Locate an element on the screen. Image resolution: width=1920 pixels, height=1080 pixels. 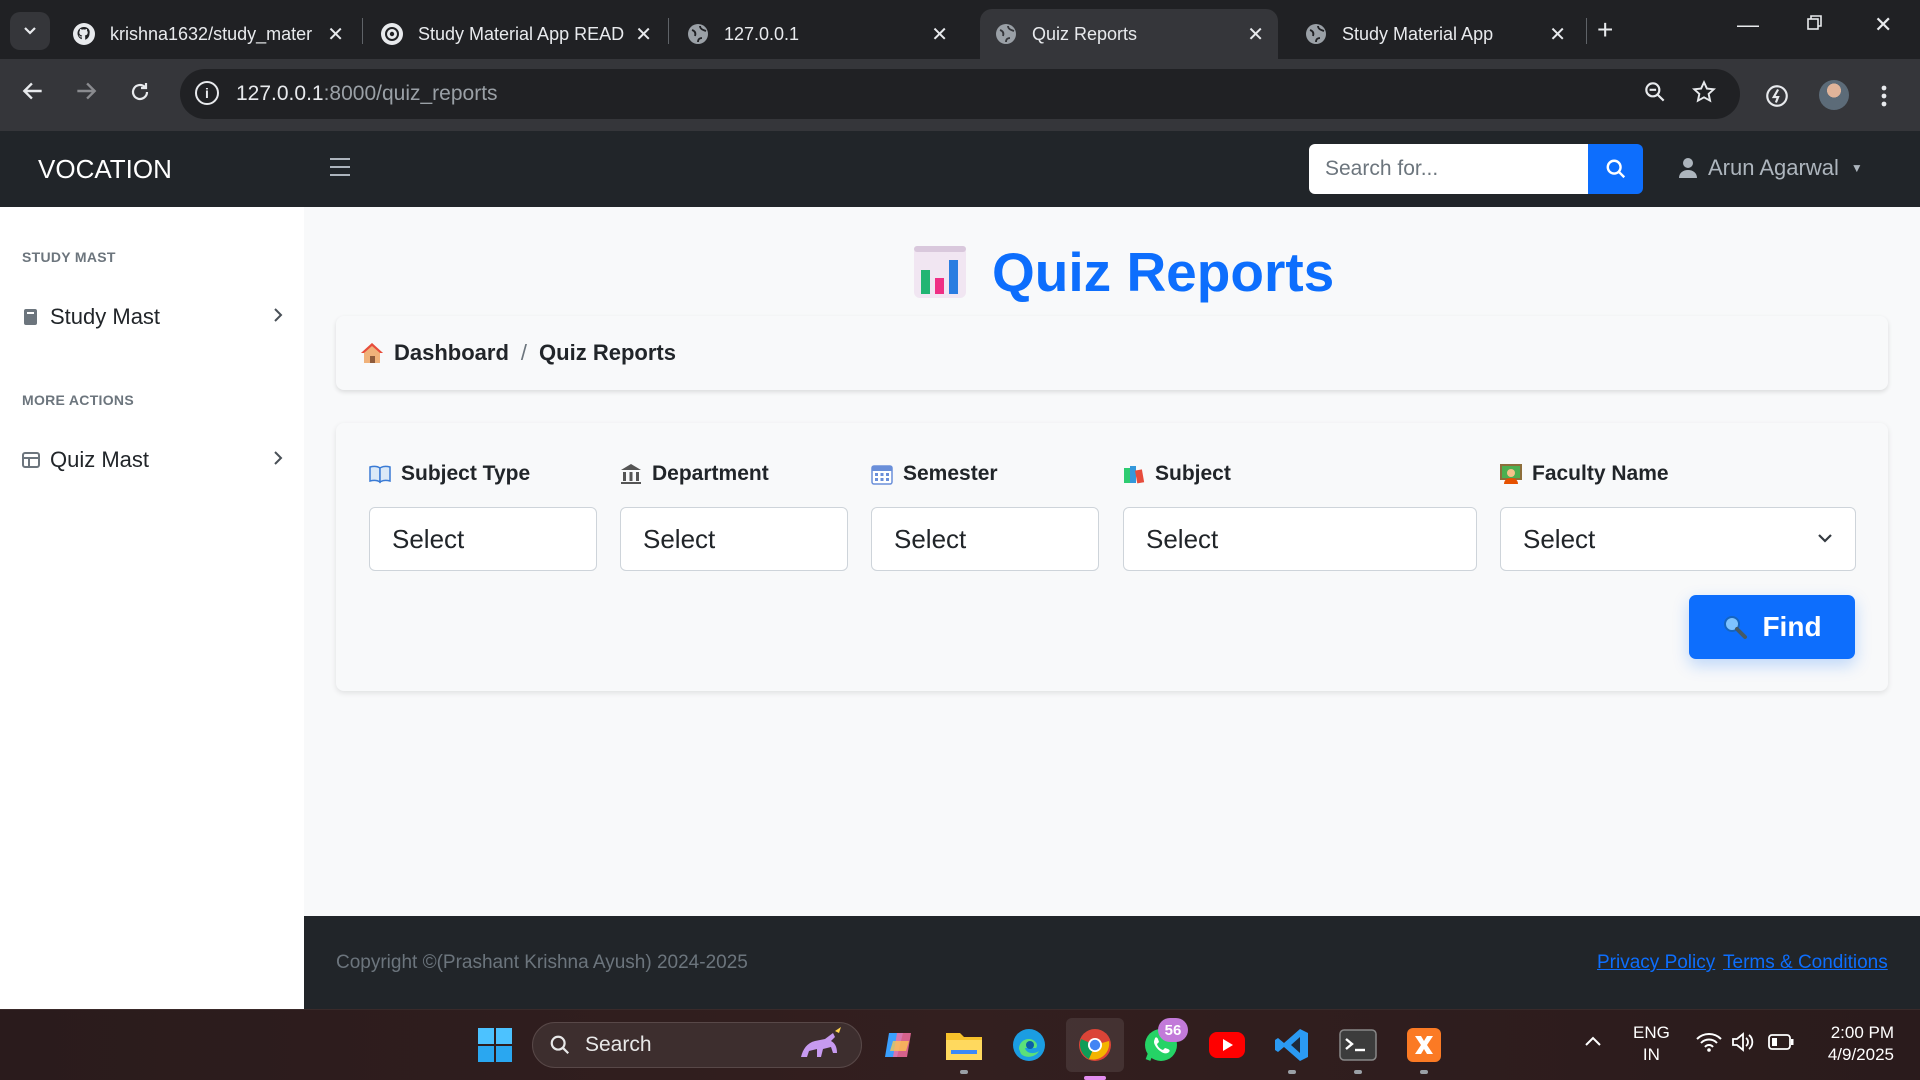
chrome-app-icon is located at coordinates (1095, 1049).